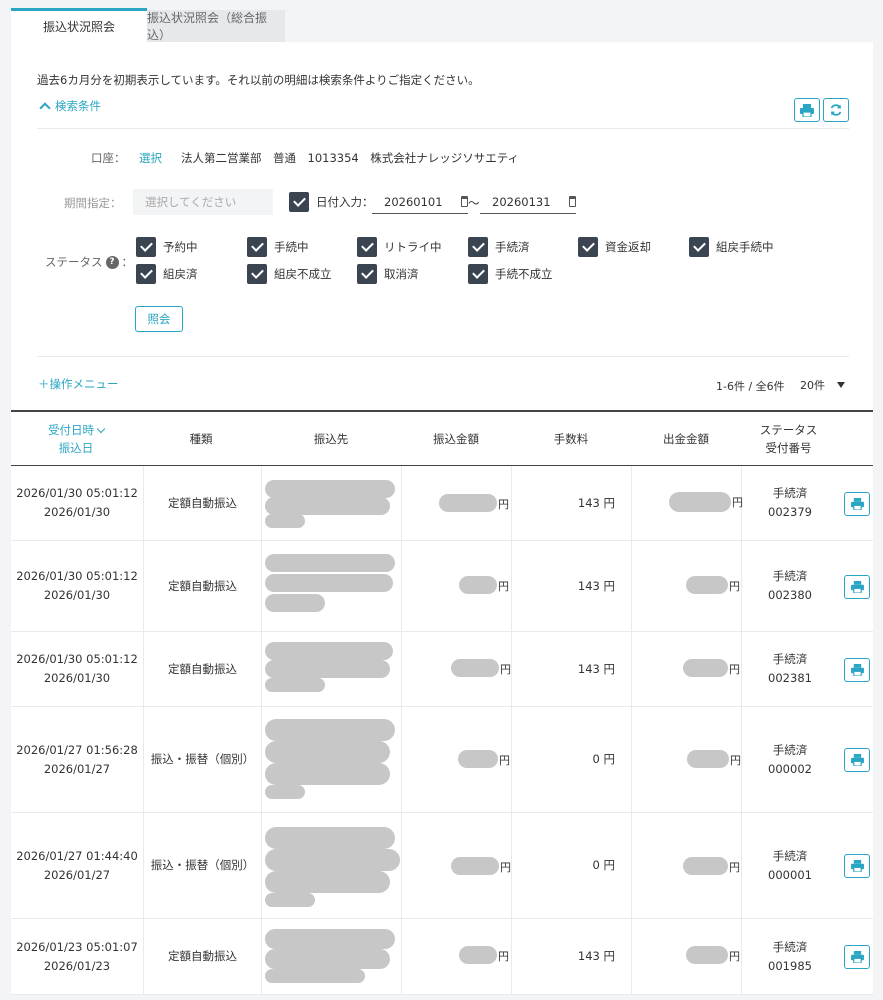 The width and height of the screenshot is (883, 1000). I want to click on redacted-withdrawal, so click(708, 759).